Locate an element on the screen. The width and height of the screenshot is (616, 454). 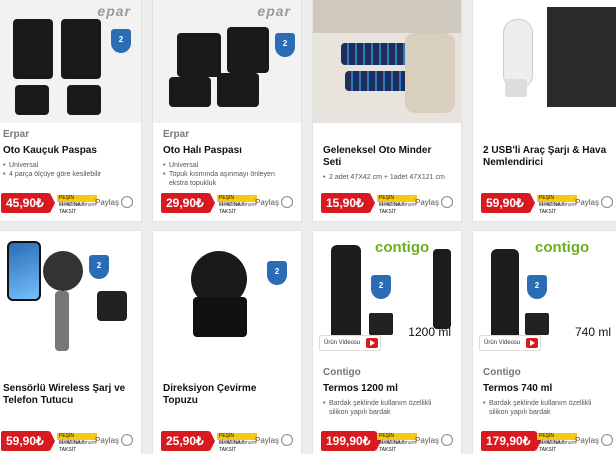
product-title: Direksiyon Çevirme Topuzu is located at coordinates (227, 395).